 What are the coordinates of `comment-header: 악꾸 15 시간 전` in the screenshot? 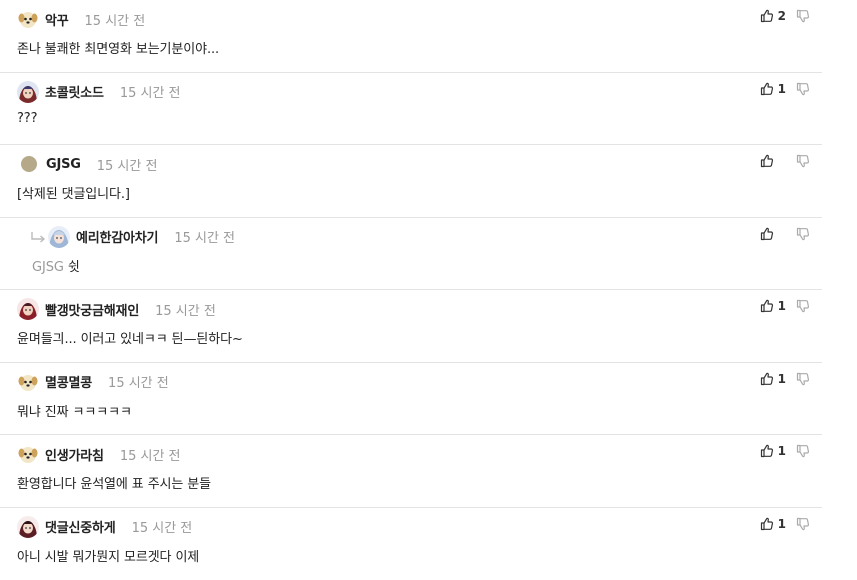 It's located at (81, 19).